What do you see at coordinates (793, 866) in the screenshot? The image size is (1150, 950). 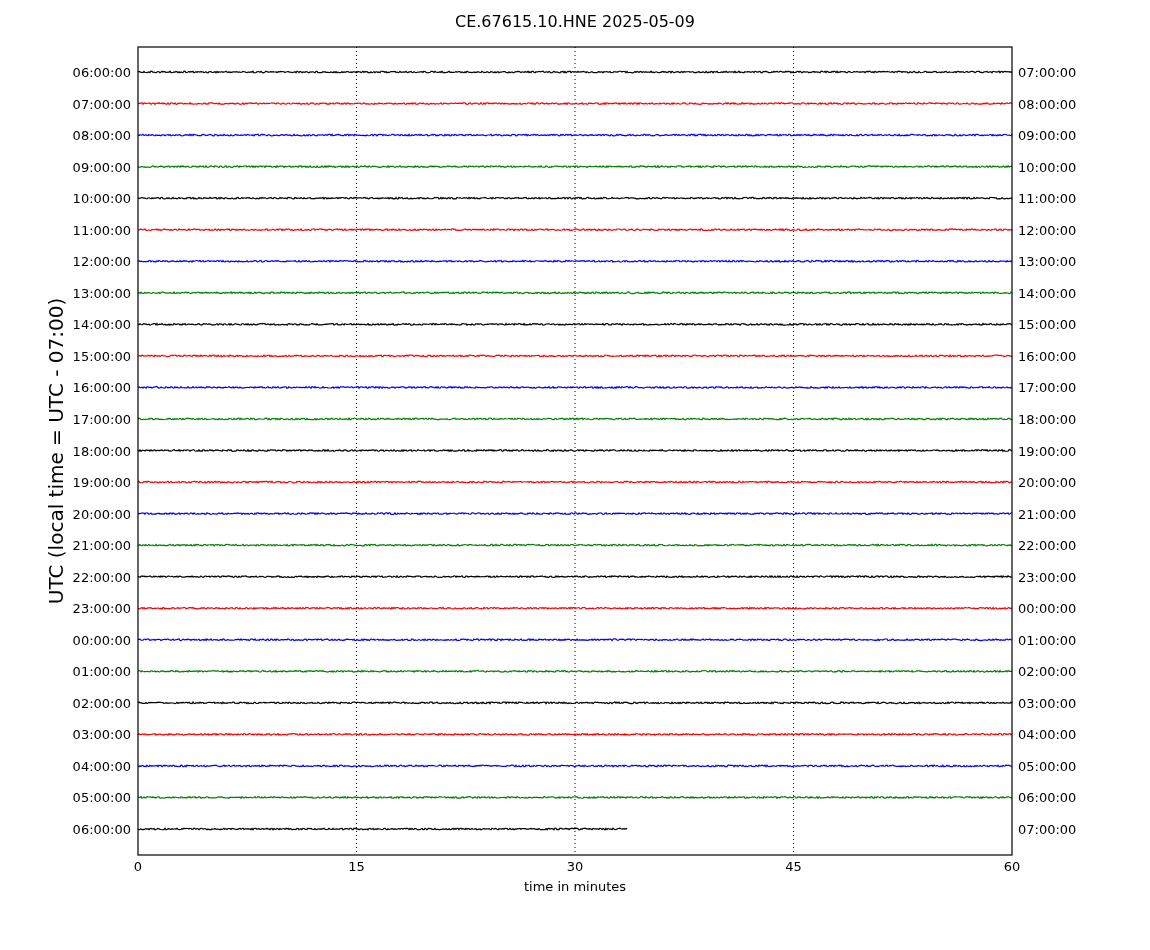 I see `x-tick-label: 45` at bounding box center [793, 866].